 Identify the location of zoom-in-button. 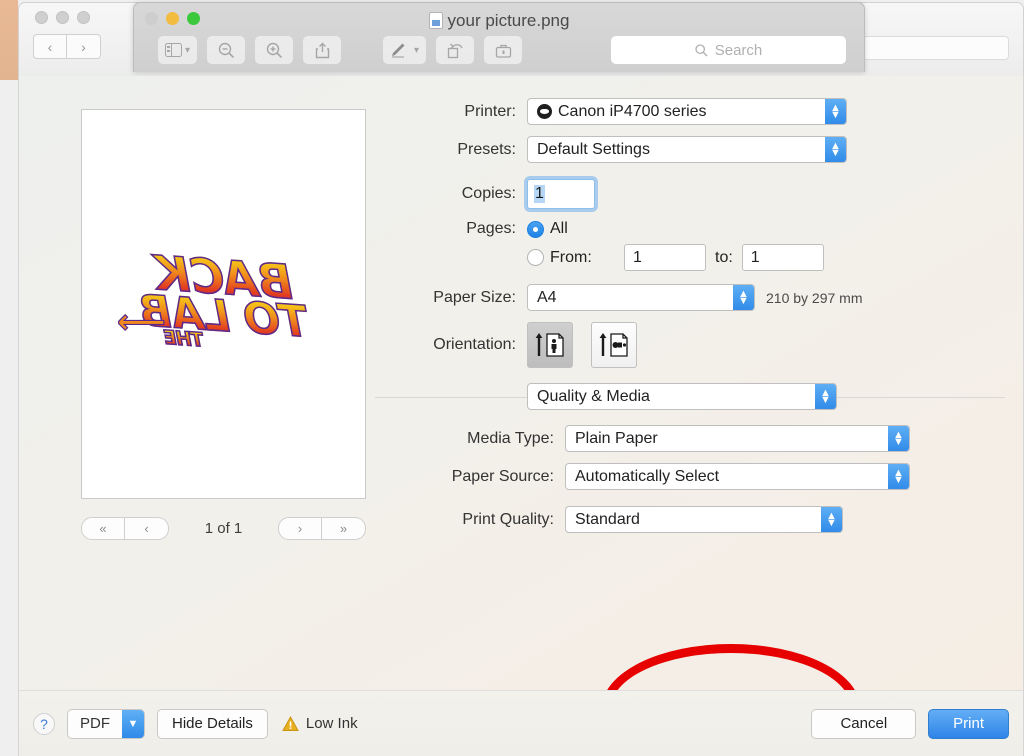
(274, 50).